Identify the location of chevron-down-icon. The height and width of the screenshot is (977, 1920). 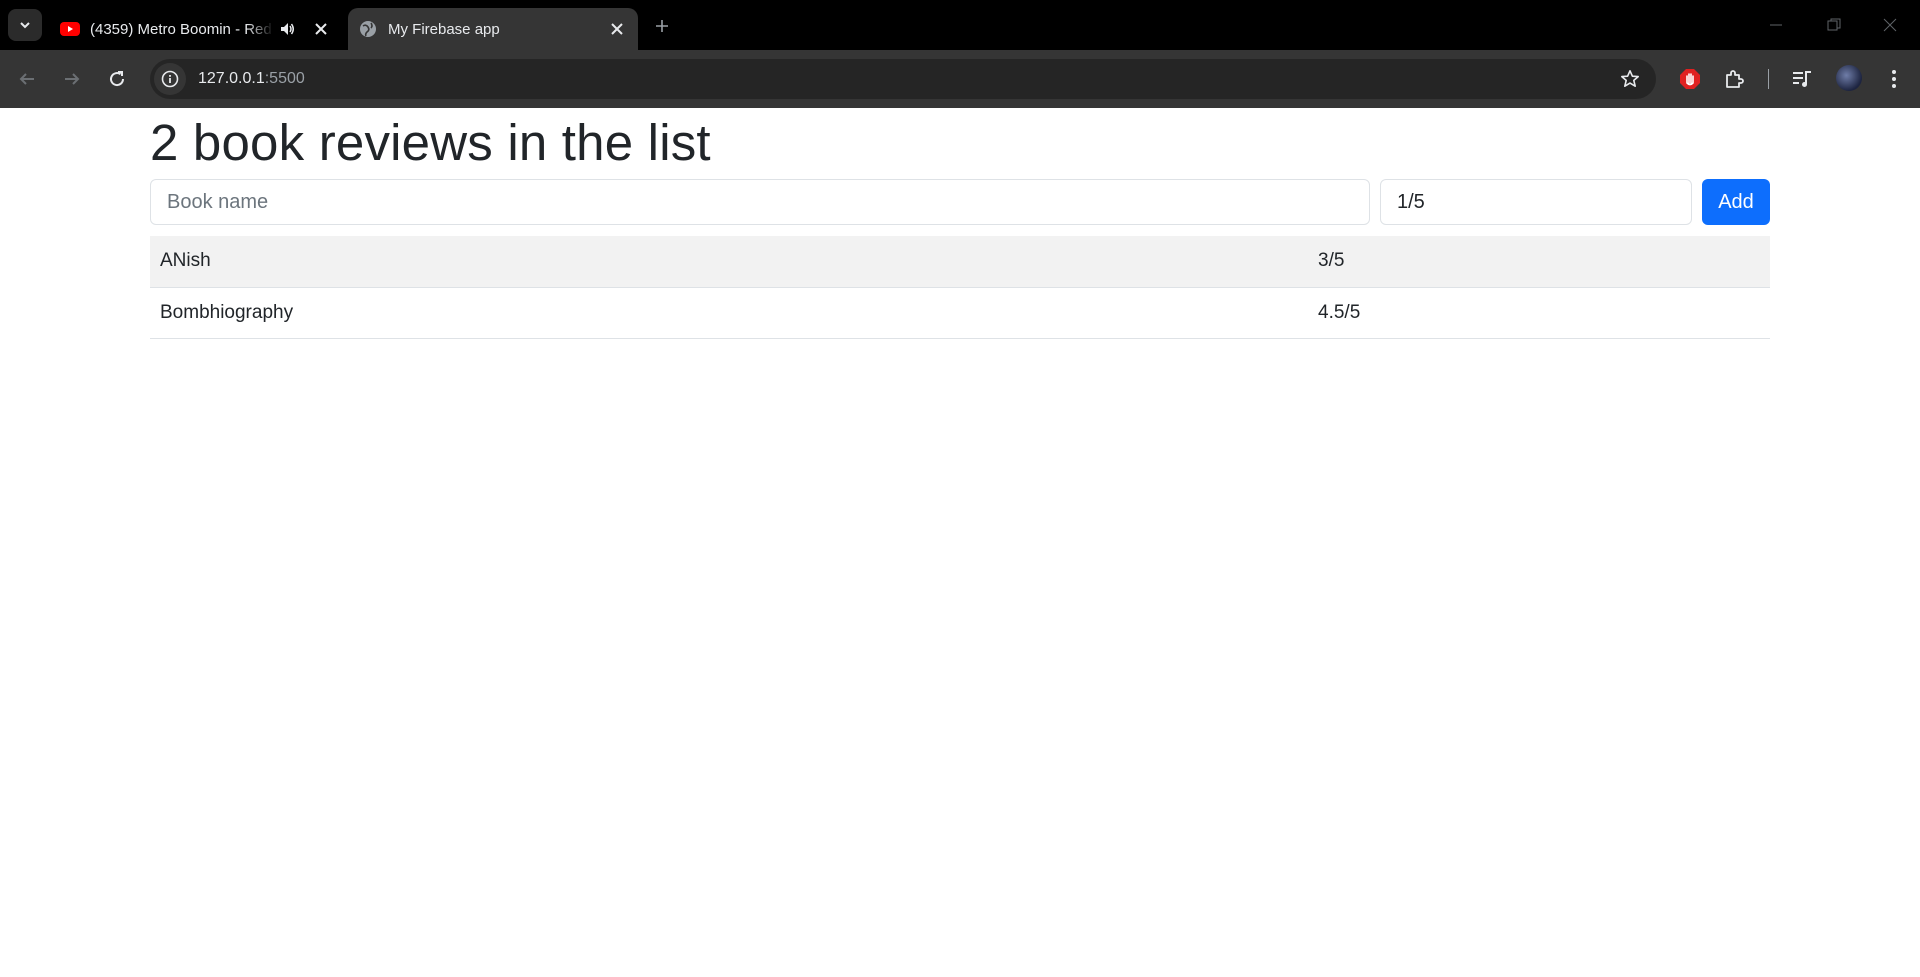
(25, 25).